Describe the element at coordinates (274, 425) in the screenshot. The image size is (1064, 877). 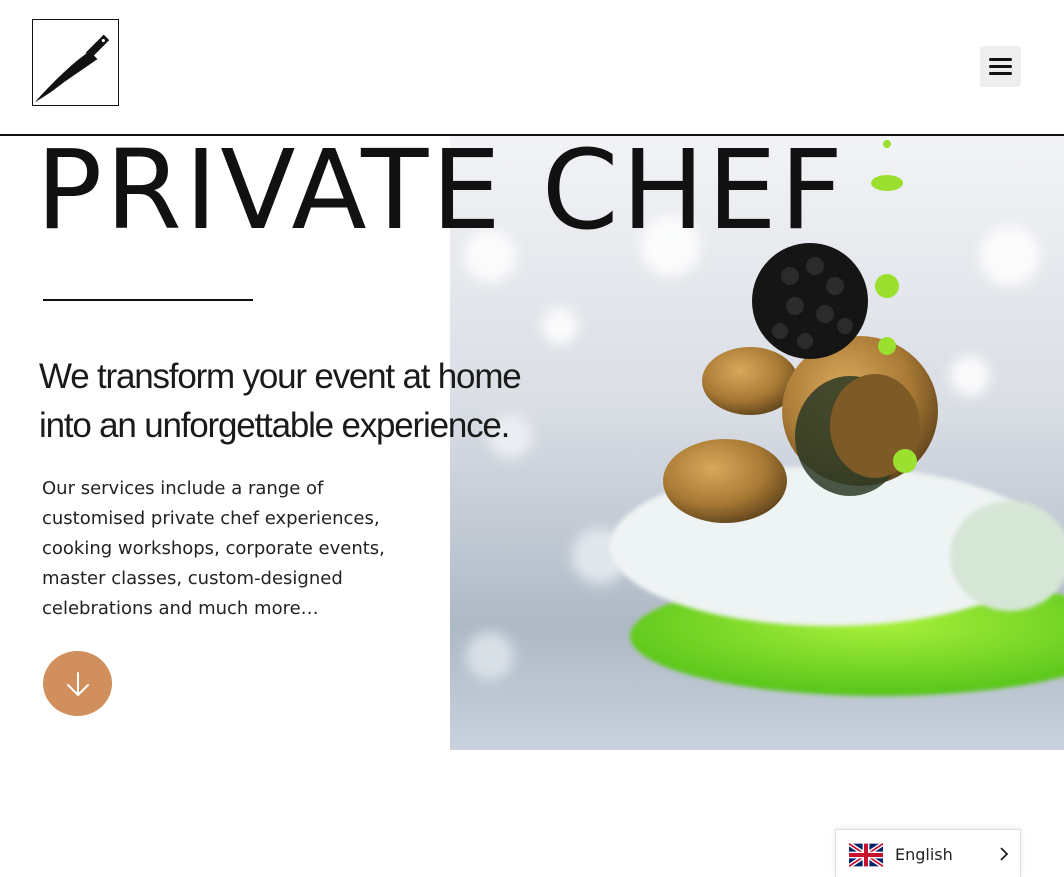
I see `subheading-line-2: into an unforgettable experience.` at that location.